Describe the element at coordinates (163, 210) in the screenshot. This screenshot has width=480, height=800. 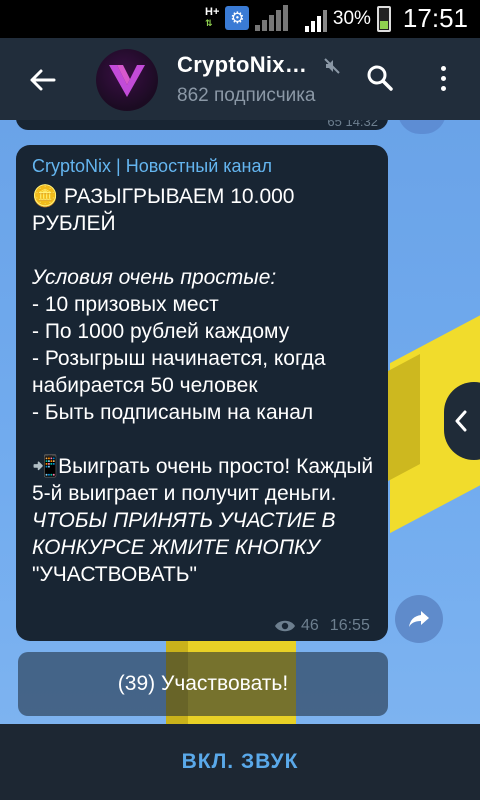
I see `message-headline: 🪙 РАЗЫГРЫВАЕМ 10.000 РУБЛЕЙ` at that location.